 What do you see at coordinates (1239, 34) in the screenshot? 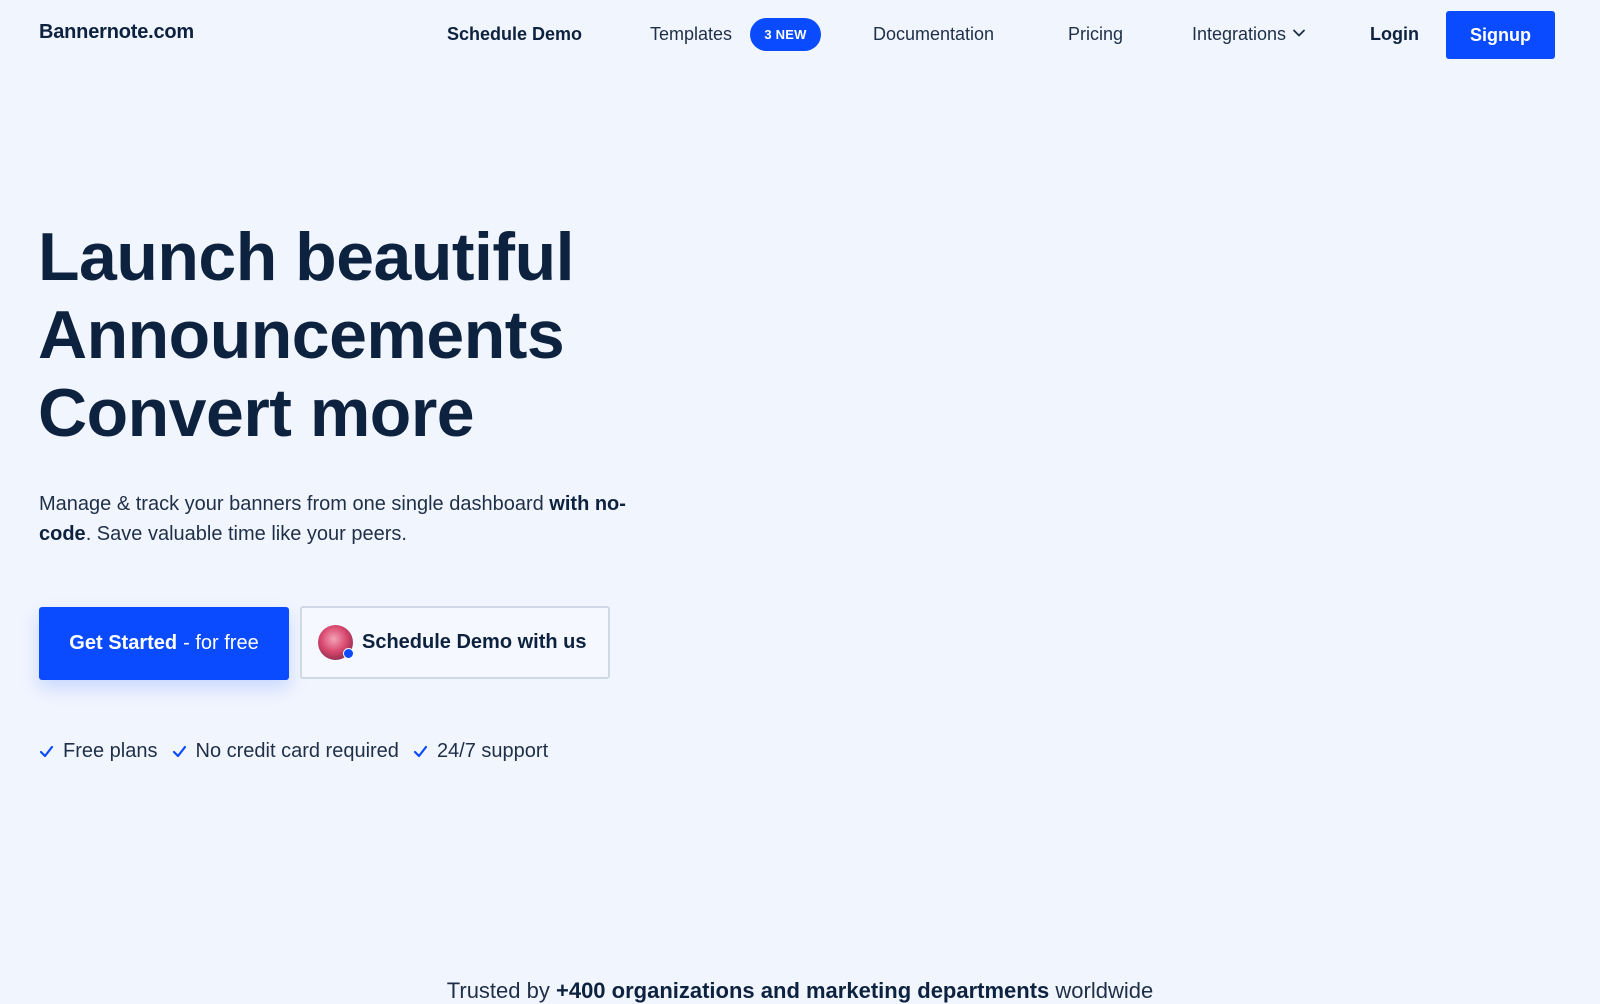
I see `nav-integrations-label: Integrations` at bounding box center [1239, 34].